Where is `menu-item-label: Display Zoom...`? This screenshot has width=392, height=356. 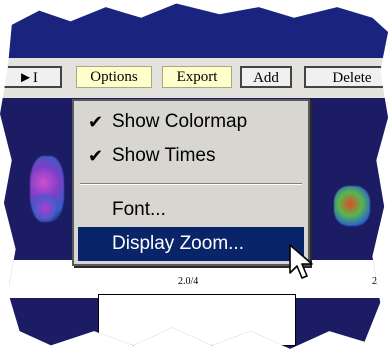 menu-item-label: Display Zoom... is located at coordinates (178, 243).